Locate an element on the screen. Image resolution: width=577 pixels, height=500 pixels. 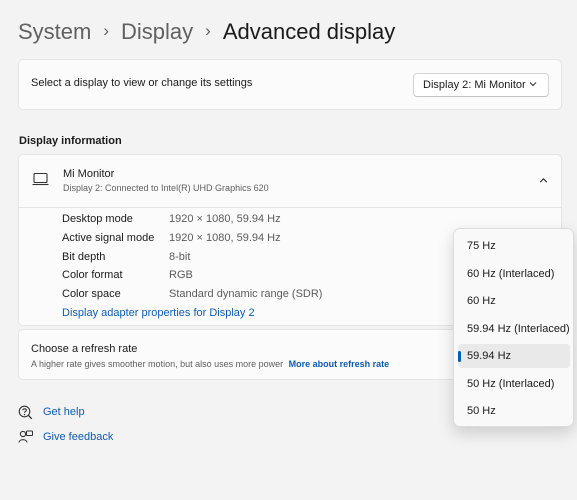
refresh-rate-option-label: 75 Hz is located at coordinates (481, 246).